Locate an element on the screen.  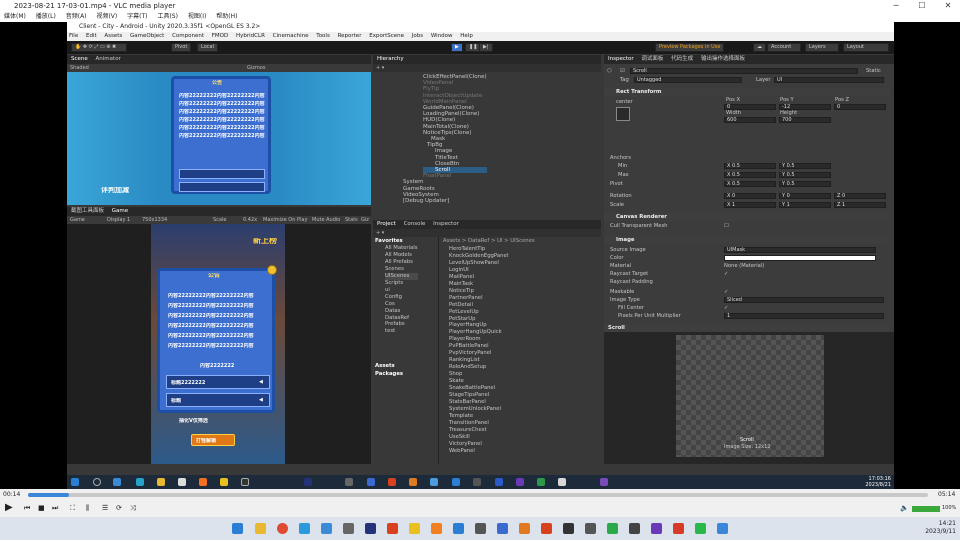
min-y-field: Y 0.5 is located at coordinates (805, 166).